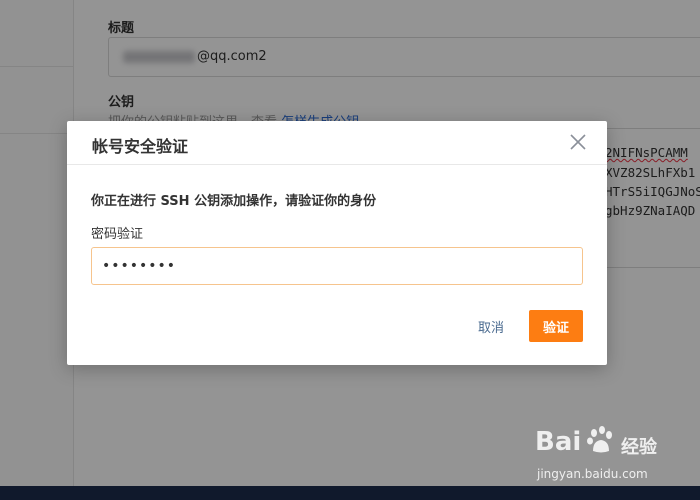 This screenshot has width=700, height=500. What do you see at coordinates (599, 439) in the screenshot?
I see `paw-icon` at bounding box center [599, 439].